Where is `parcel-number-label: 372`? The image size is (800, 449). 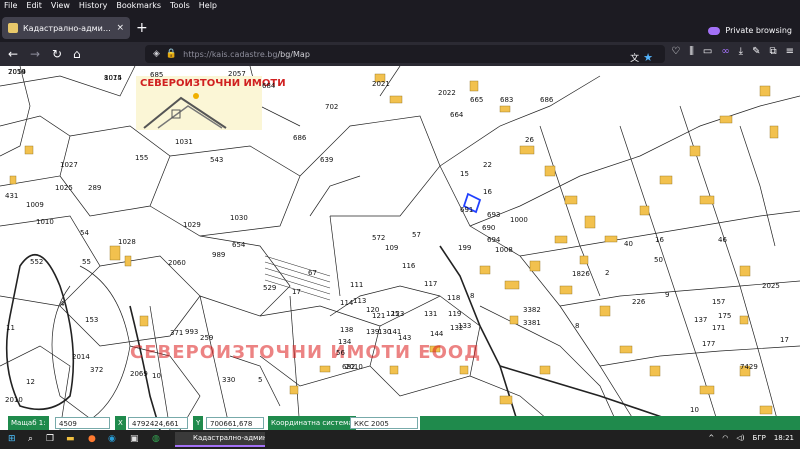 parcel-number-label: 372 is located at coordinates (97, 370).